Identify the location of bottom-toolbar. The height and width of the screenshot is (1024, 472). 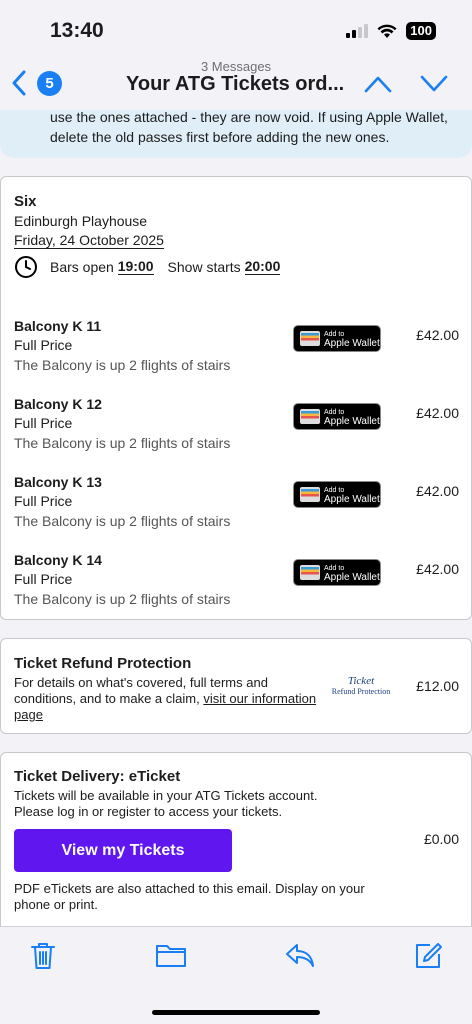
(236, 975).